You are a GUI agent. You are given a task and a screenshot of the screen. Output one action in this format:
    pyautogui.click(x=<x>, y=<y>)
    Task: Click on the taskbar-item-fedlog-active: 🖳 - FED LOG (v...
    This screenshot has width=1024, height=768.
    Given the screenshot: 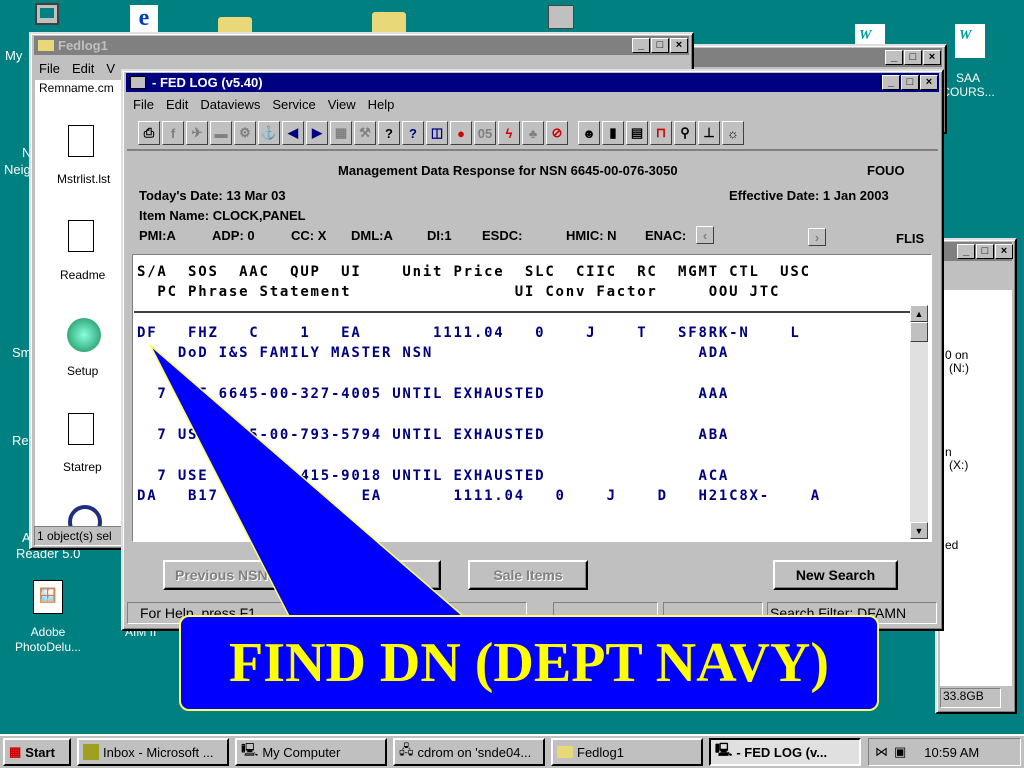 What is the action you would take?
    pyautogui.click(x=785, y=752)
    